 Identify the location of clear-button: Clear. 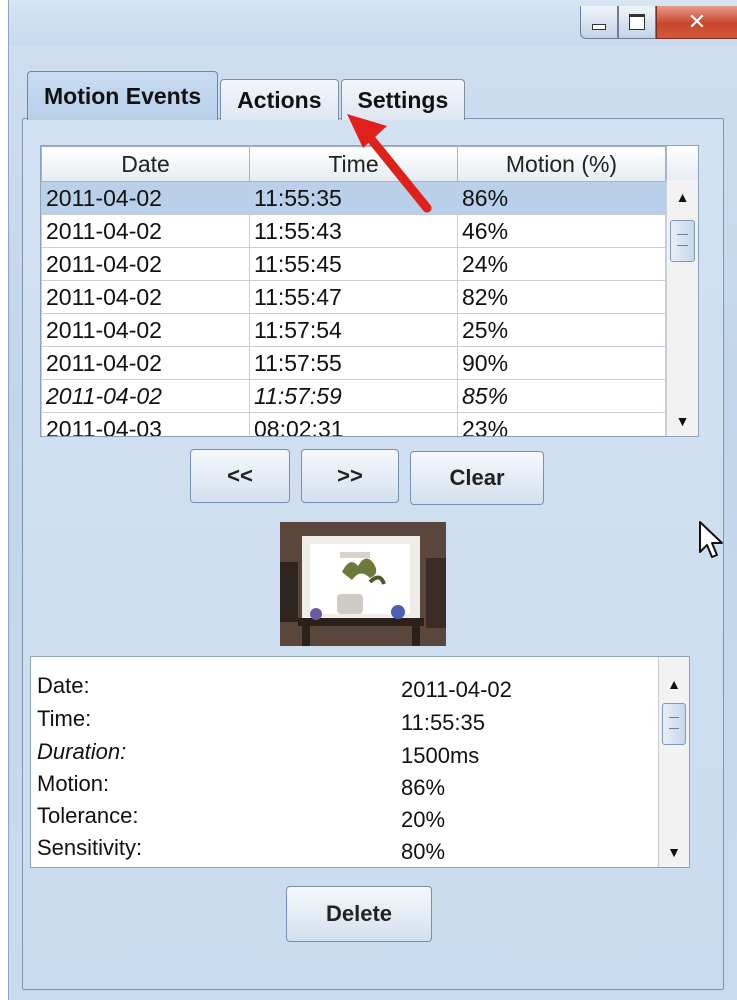
(477, 478).